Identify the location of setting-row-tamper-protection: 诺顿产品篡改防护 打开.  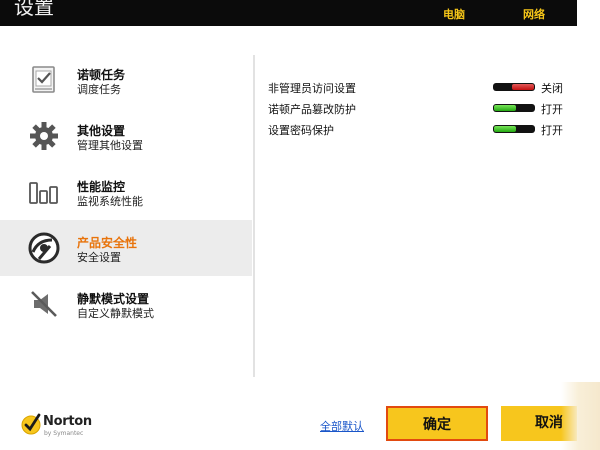
(418, 109).